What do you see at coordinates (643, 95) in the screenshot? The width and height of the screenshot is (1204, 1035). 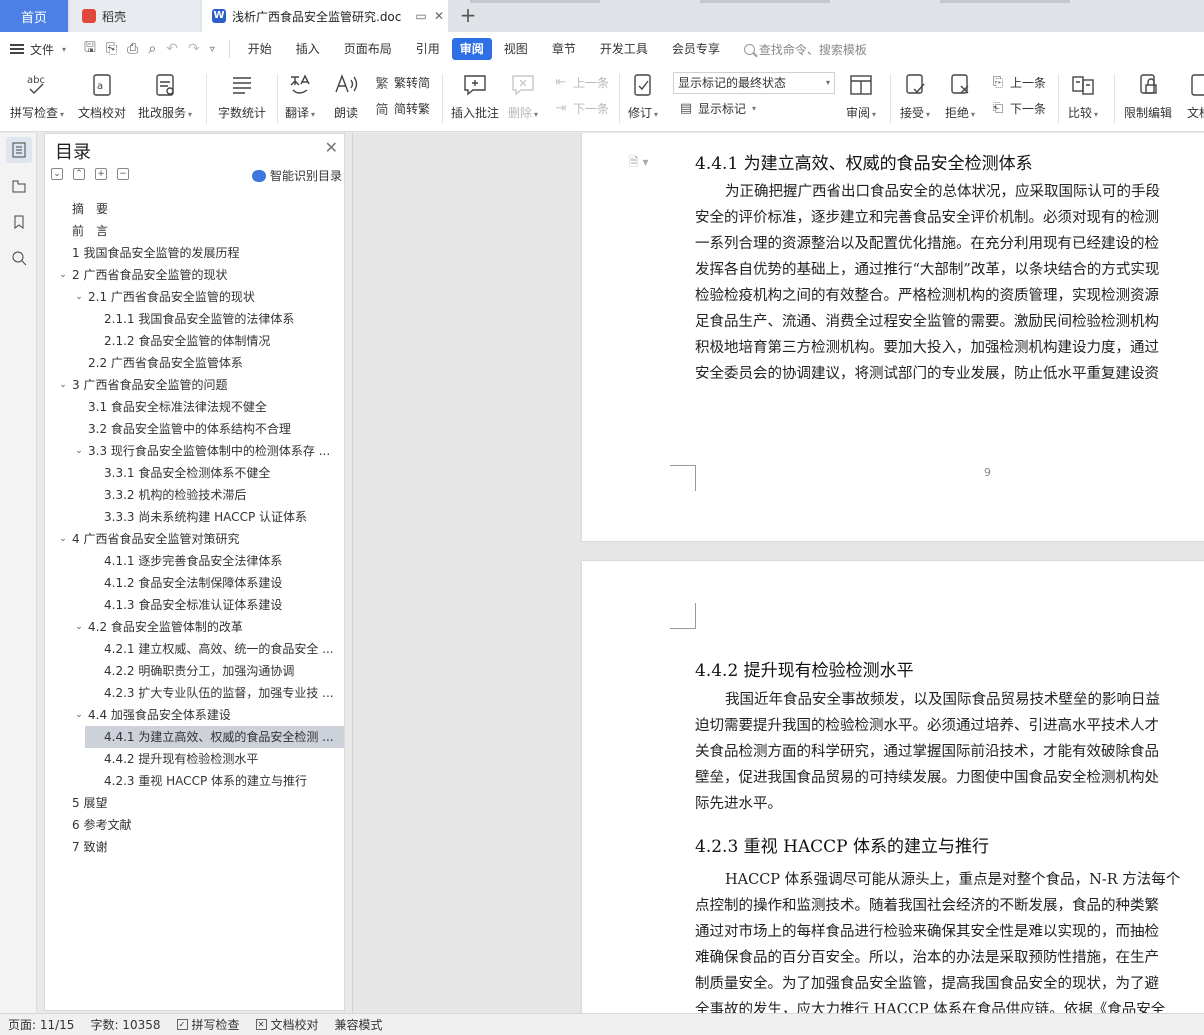 I see `revise-button: 修订 ▾` at bounding box center [643, 95].